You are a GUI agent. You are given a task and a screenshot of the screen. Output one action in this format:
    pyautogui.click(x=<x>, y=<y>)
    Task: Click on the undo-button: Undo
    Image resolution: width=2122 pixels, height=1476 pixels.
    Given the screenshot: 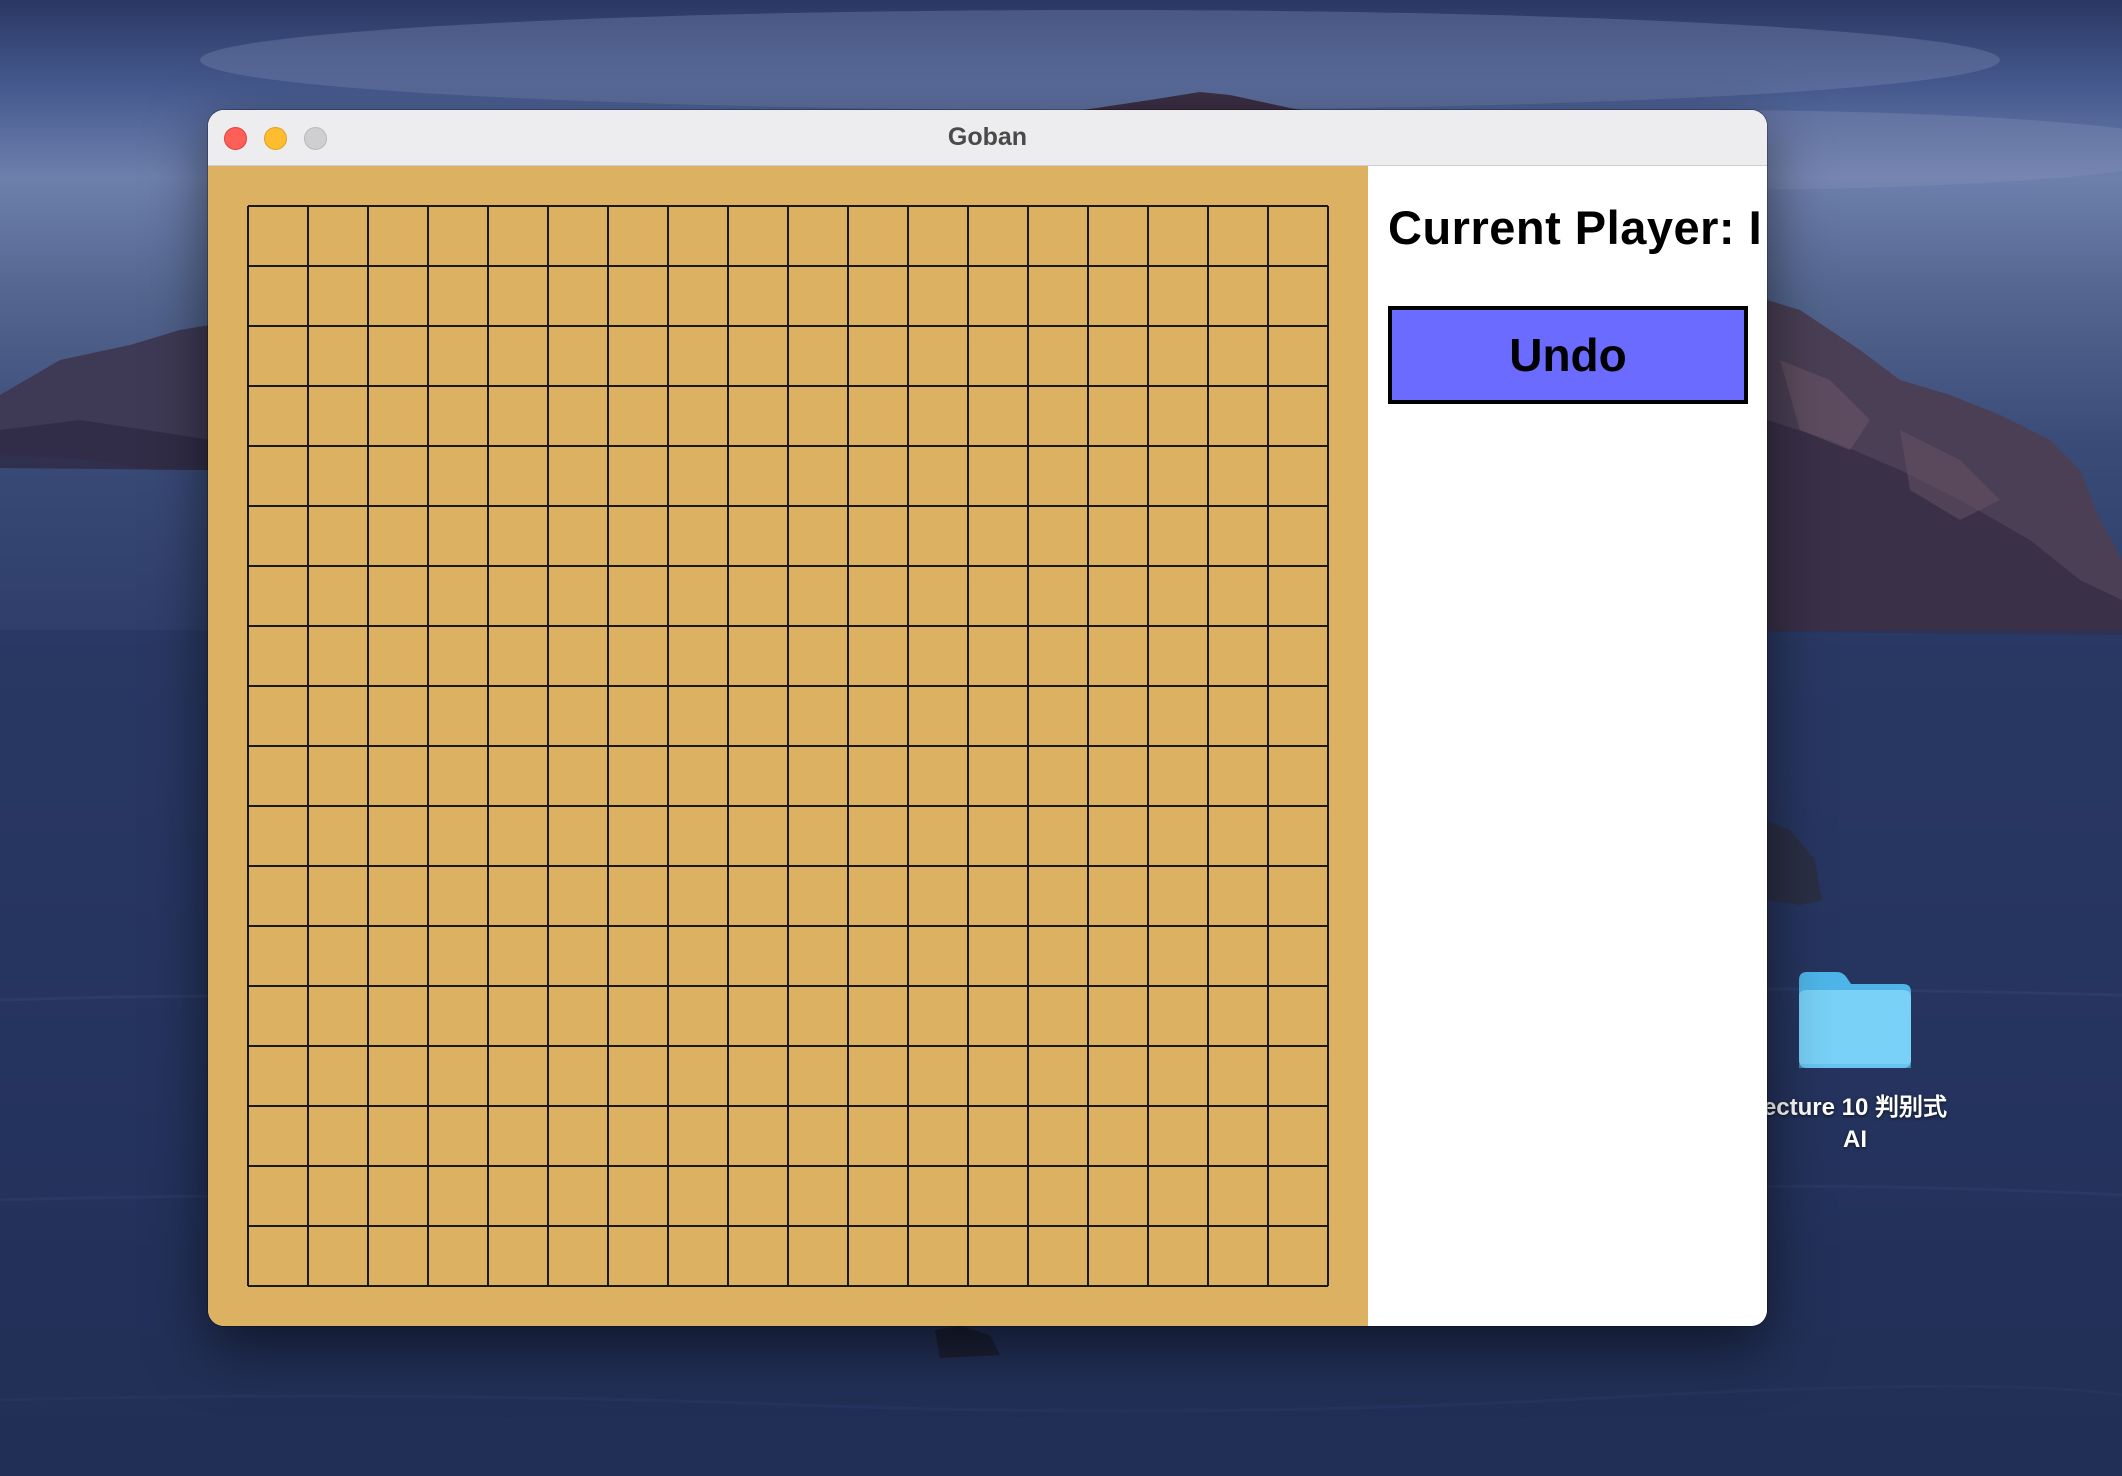 What is the action you would take?
    pyautogui.click(x=1568, y=355)
    